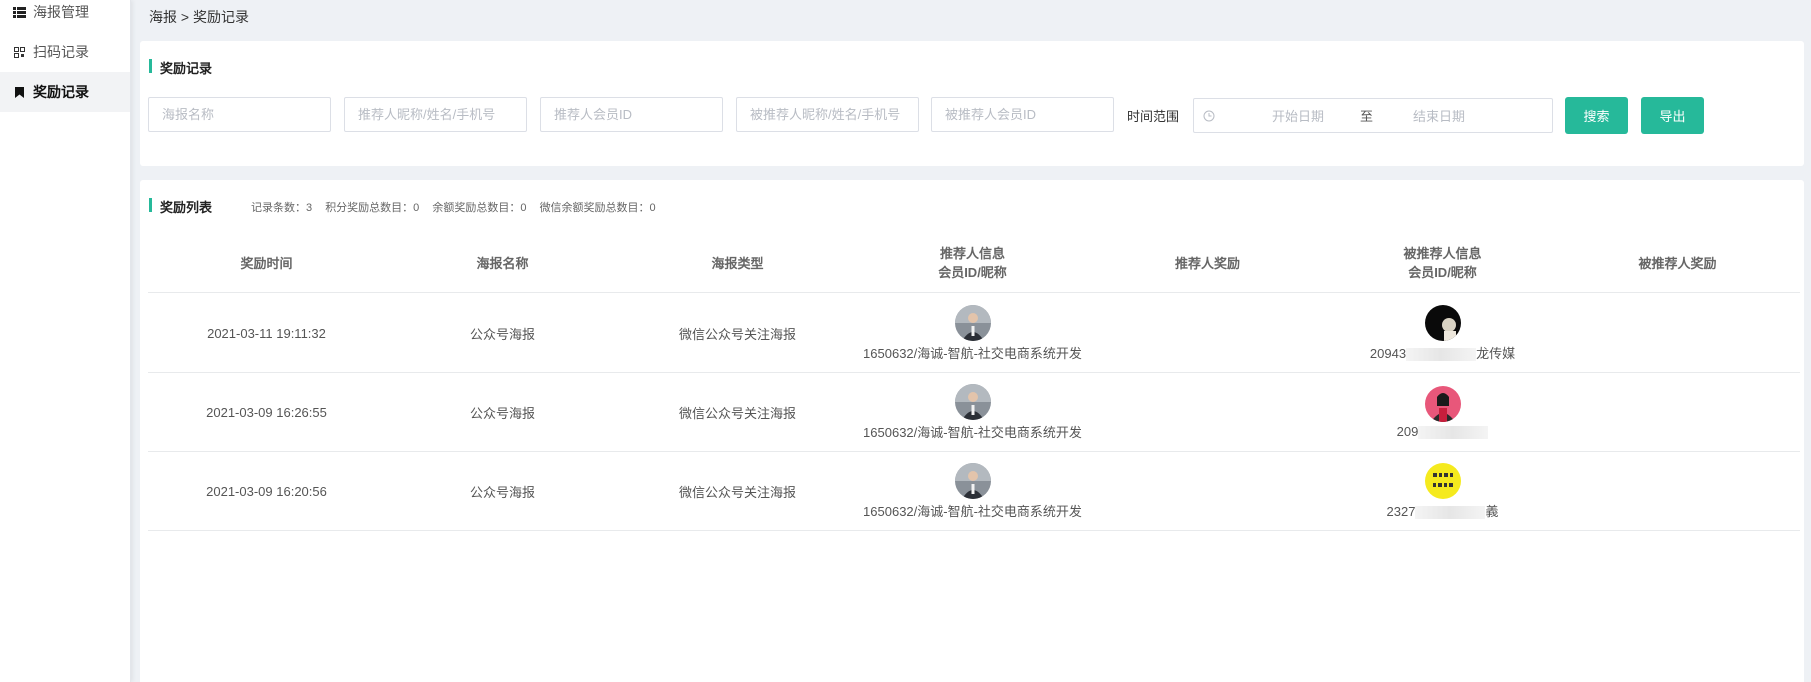 The image size is (1811, 682). What do you see at coordinates (1022, 114) in the screenshot?
I see `referee-id-input` at bounding box center [1022, 114].